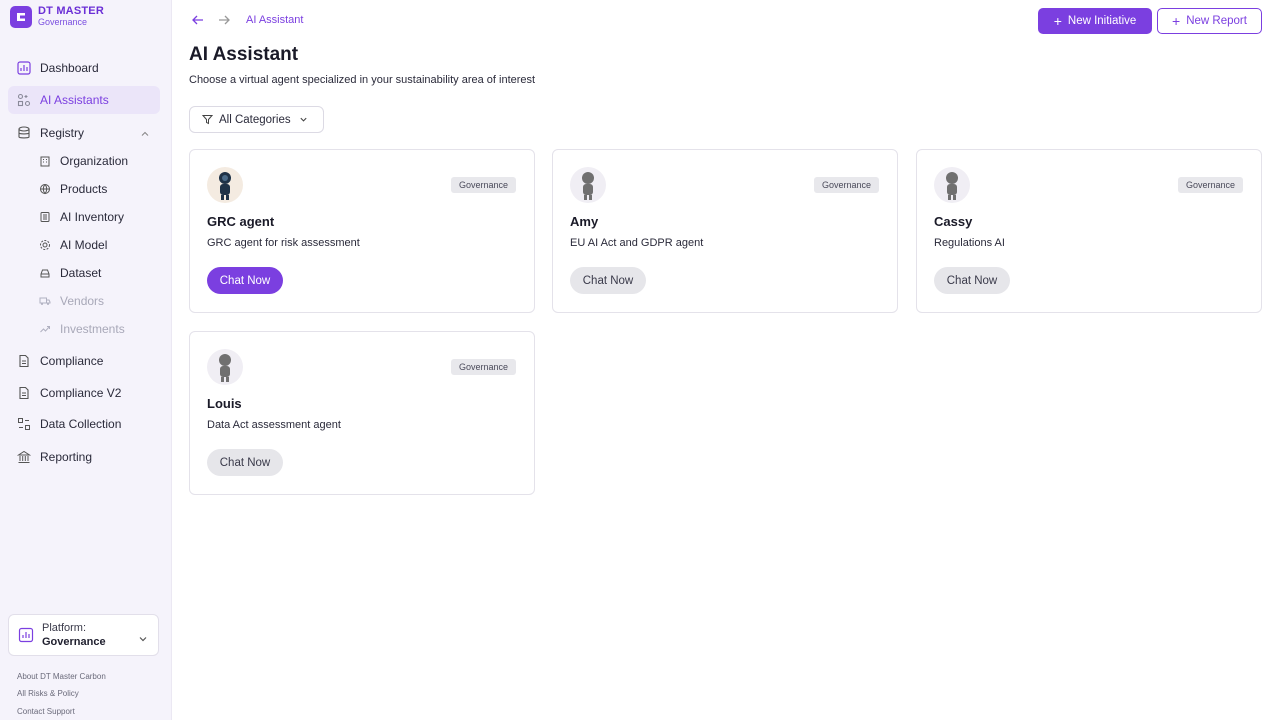  Describe the element at coordinates (224, 20) in the screenshot. I see `forward-arrow-icon` at that location.